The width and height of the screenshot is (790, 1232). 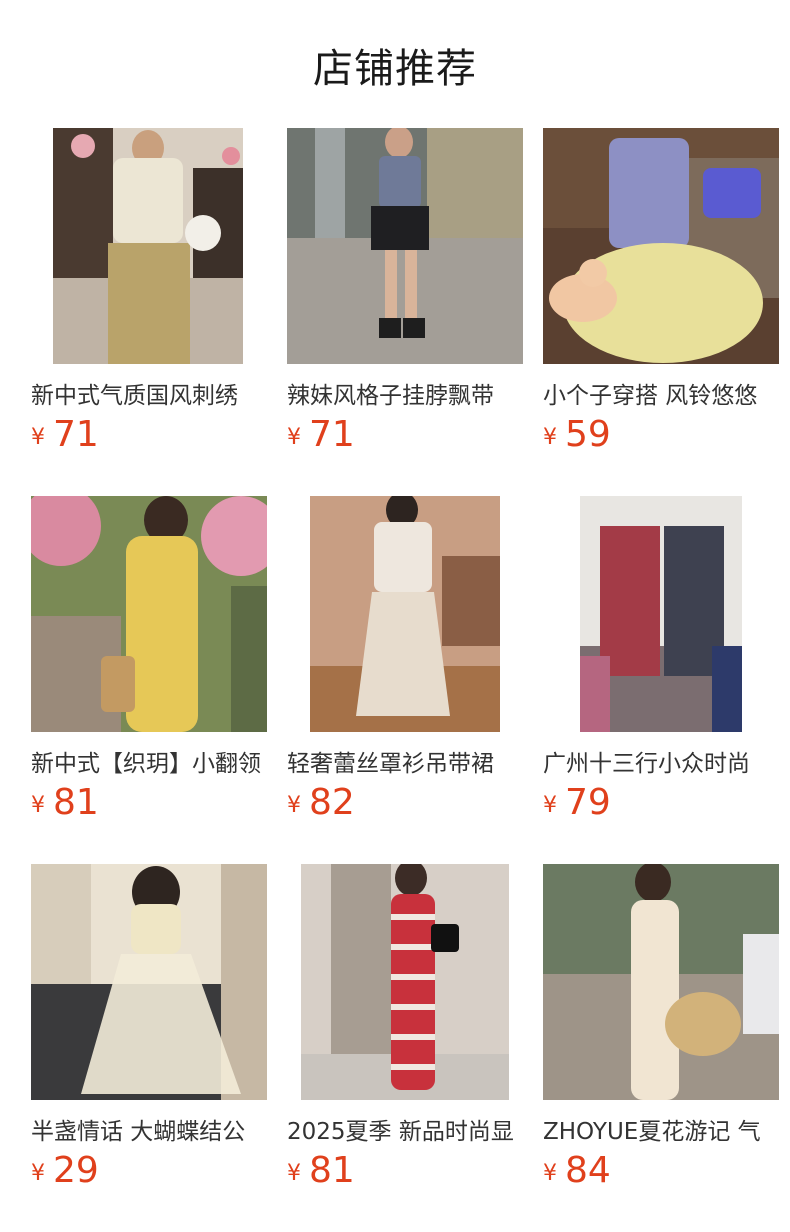 I want to click on product-title: 新中式气质国风刺绣, so click(x=149, y=392).